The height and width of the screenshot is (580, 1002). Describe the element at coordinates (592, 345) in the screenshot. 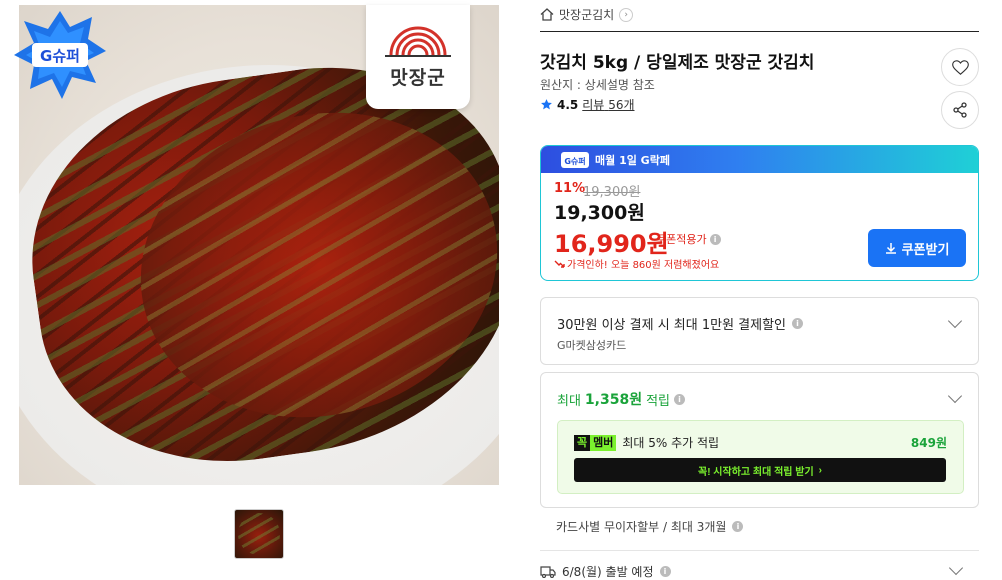

I see `card-name: G마켓삼성카드` at that location.